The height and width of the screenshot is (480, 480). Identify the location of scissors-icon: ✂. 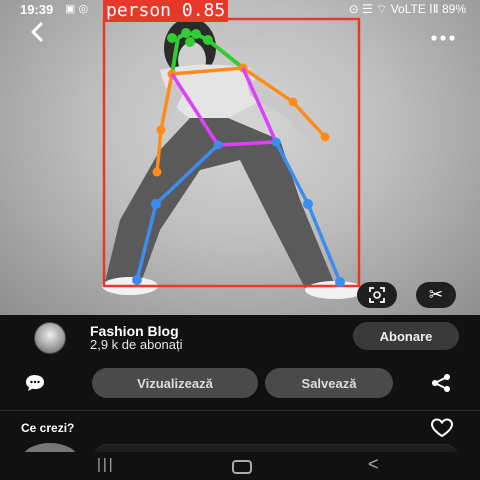
(436, 294).